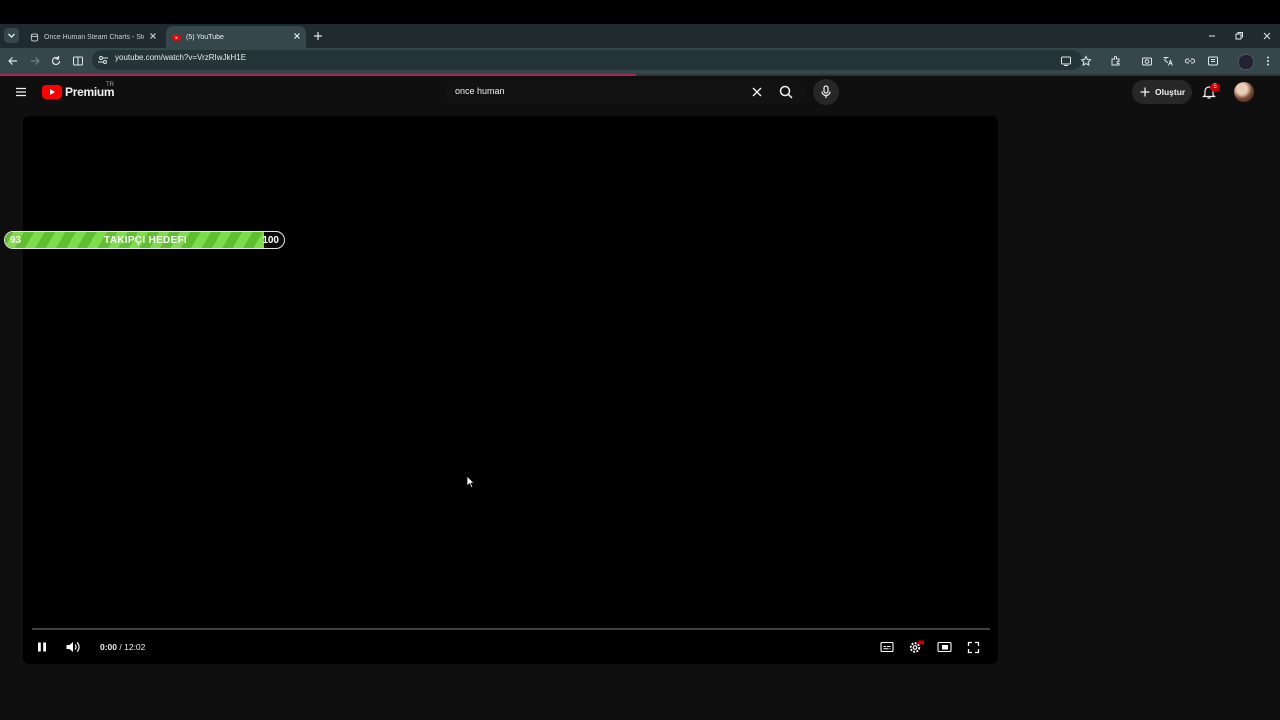 The height and width of the screenshot is (720, 1280). What do you see at coordinates (480, 91) in the screenshot?
I see `search-input: once human` at bounding box center [480, 91].